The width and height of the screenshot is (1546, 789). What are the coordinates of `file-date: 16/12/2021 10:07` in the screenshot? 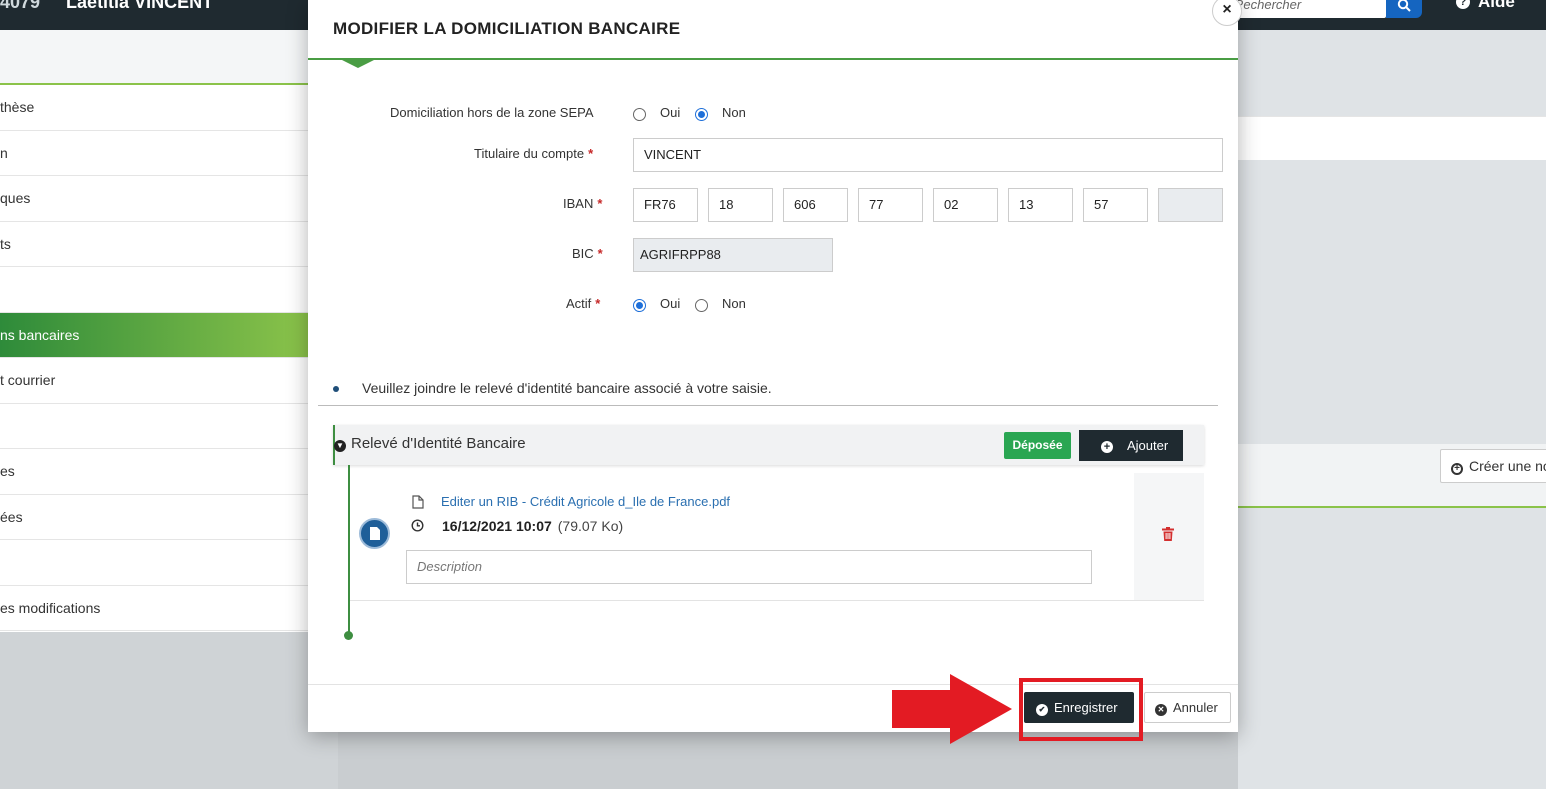 It's located at (497, 526).